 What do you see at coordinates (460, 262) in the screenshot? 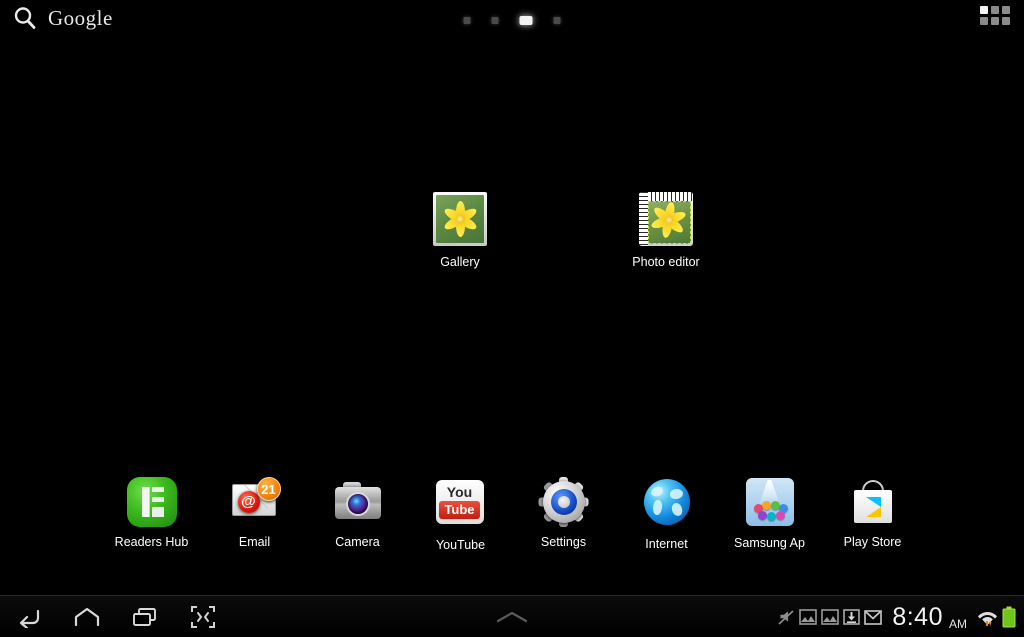
I see `desktop-icon-label: Gallery` at bounding box center [460, 262].